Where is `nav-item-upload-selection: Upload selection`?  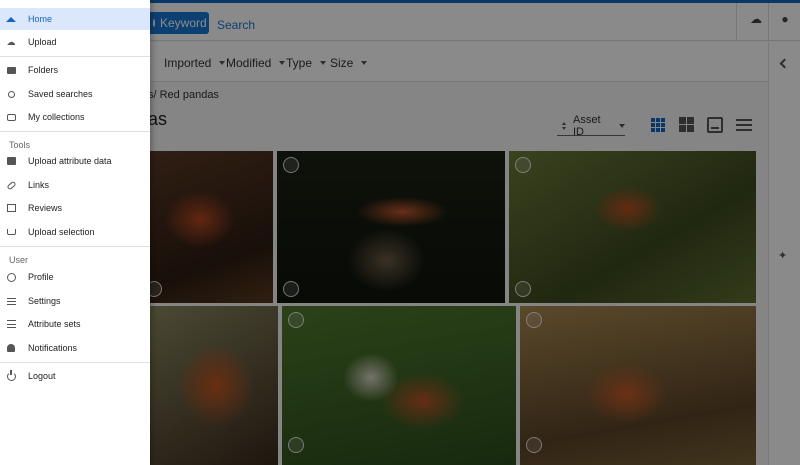
nav-item-upload-selection: Upload selection is located at coordinates (75, 232).